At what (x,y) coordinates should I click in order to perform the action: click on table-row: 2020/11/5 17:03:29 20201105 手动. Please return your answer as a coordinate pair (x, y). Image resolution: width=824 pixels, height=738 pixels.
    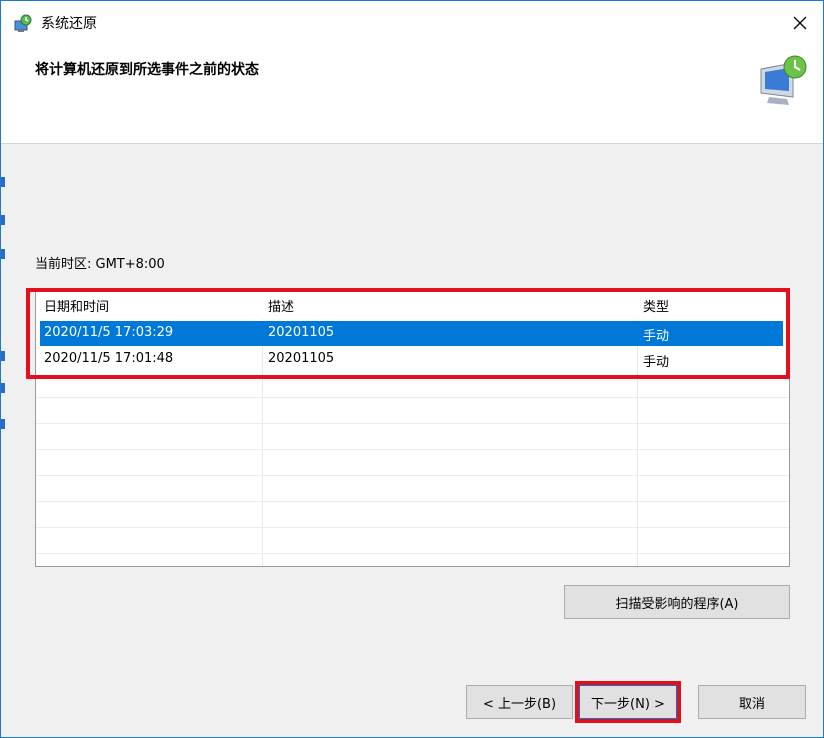
    Looking at the image, I should click on (411, 333).